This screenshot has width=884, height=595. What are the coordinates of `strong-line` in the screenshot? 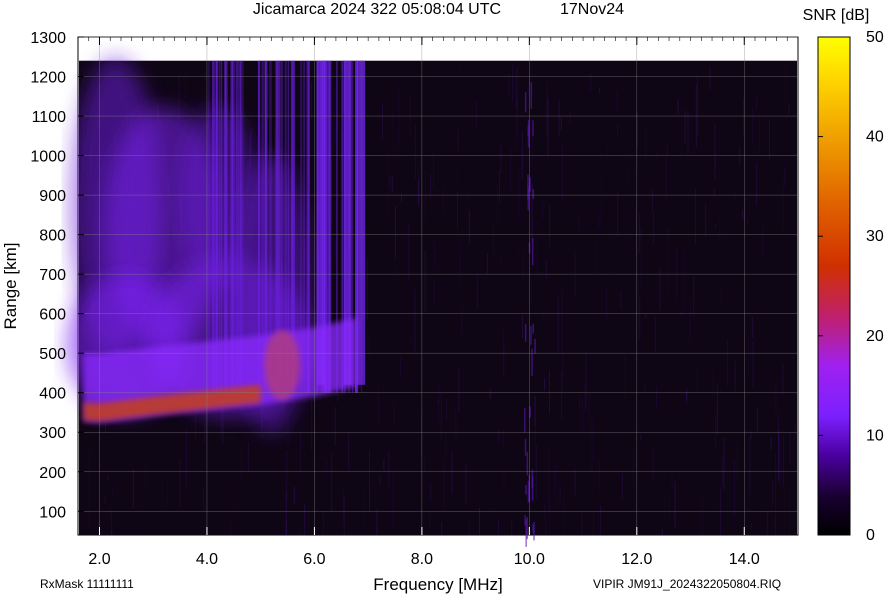 It's located at (361, 222).